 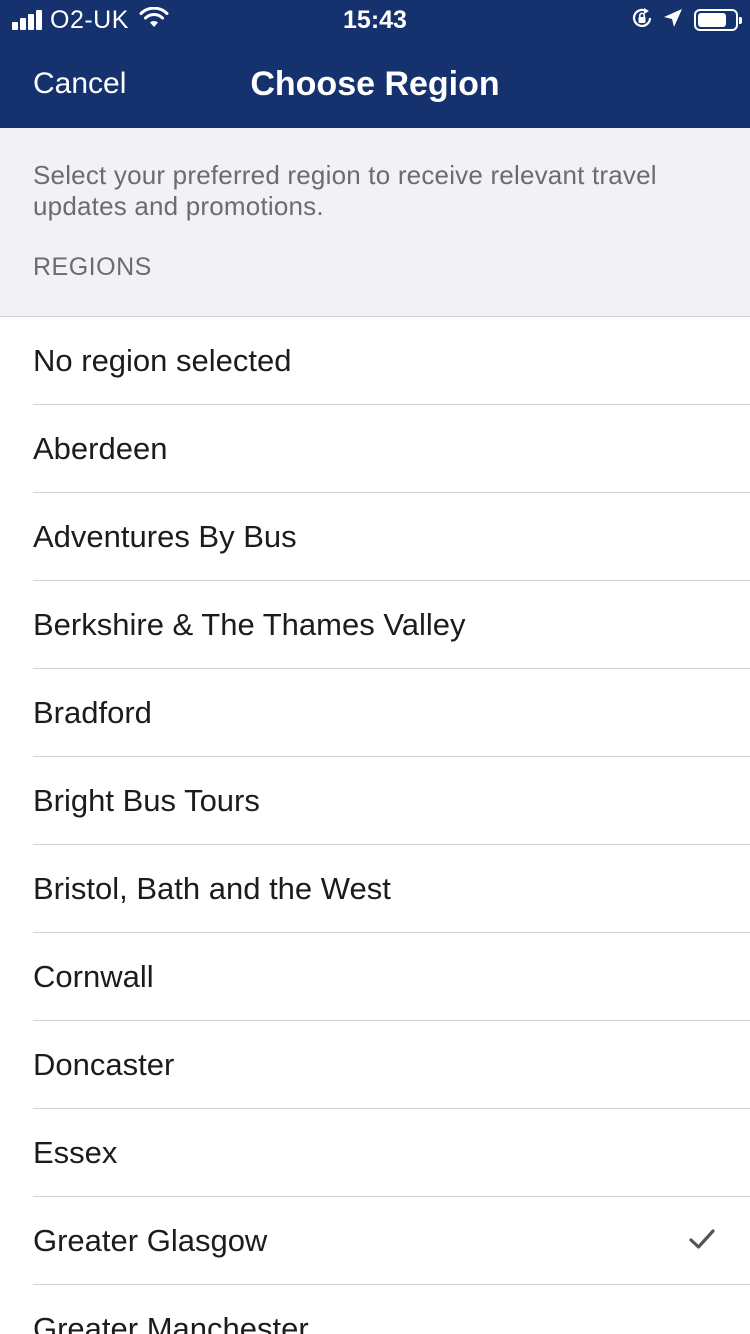 I want to click on top-bar: O2-UK 15:43 Cancel Choose Region, so click(x=375, y=64).